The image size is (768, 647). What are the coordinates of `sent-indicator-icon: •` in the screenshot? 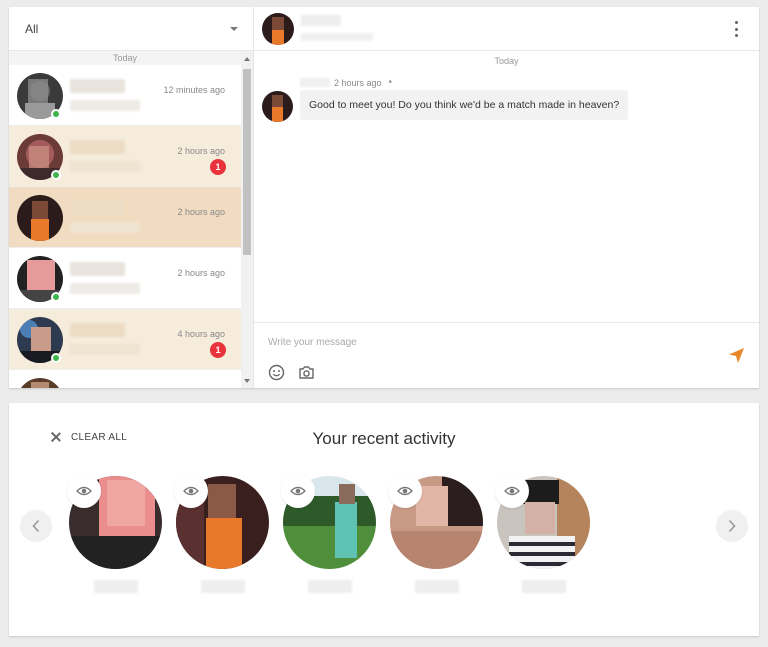 It's located at (390, 82).